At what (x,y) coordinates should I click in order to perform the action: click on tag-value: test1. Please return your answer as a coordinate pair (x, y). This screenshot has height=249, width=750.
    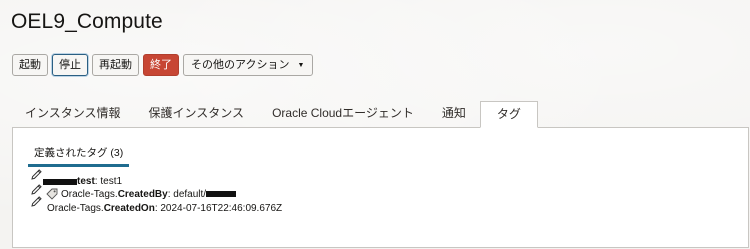
    Looking at the image, I should click on (111, 181).